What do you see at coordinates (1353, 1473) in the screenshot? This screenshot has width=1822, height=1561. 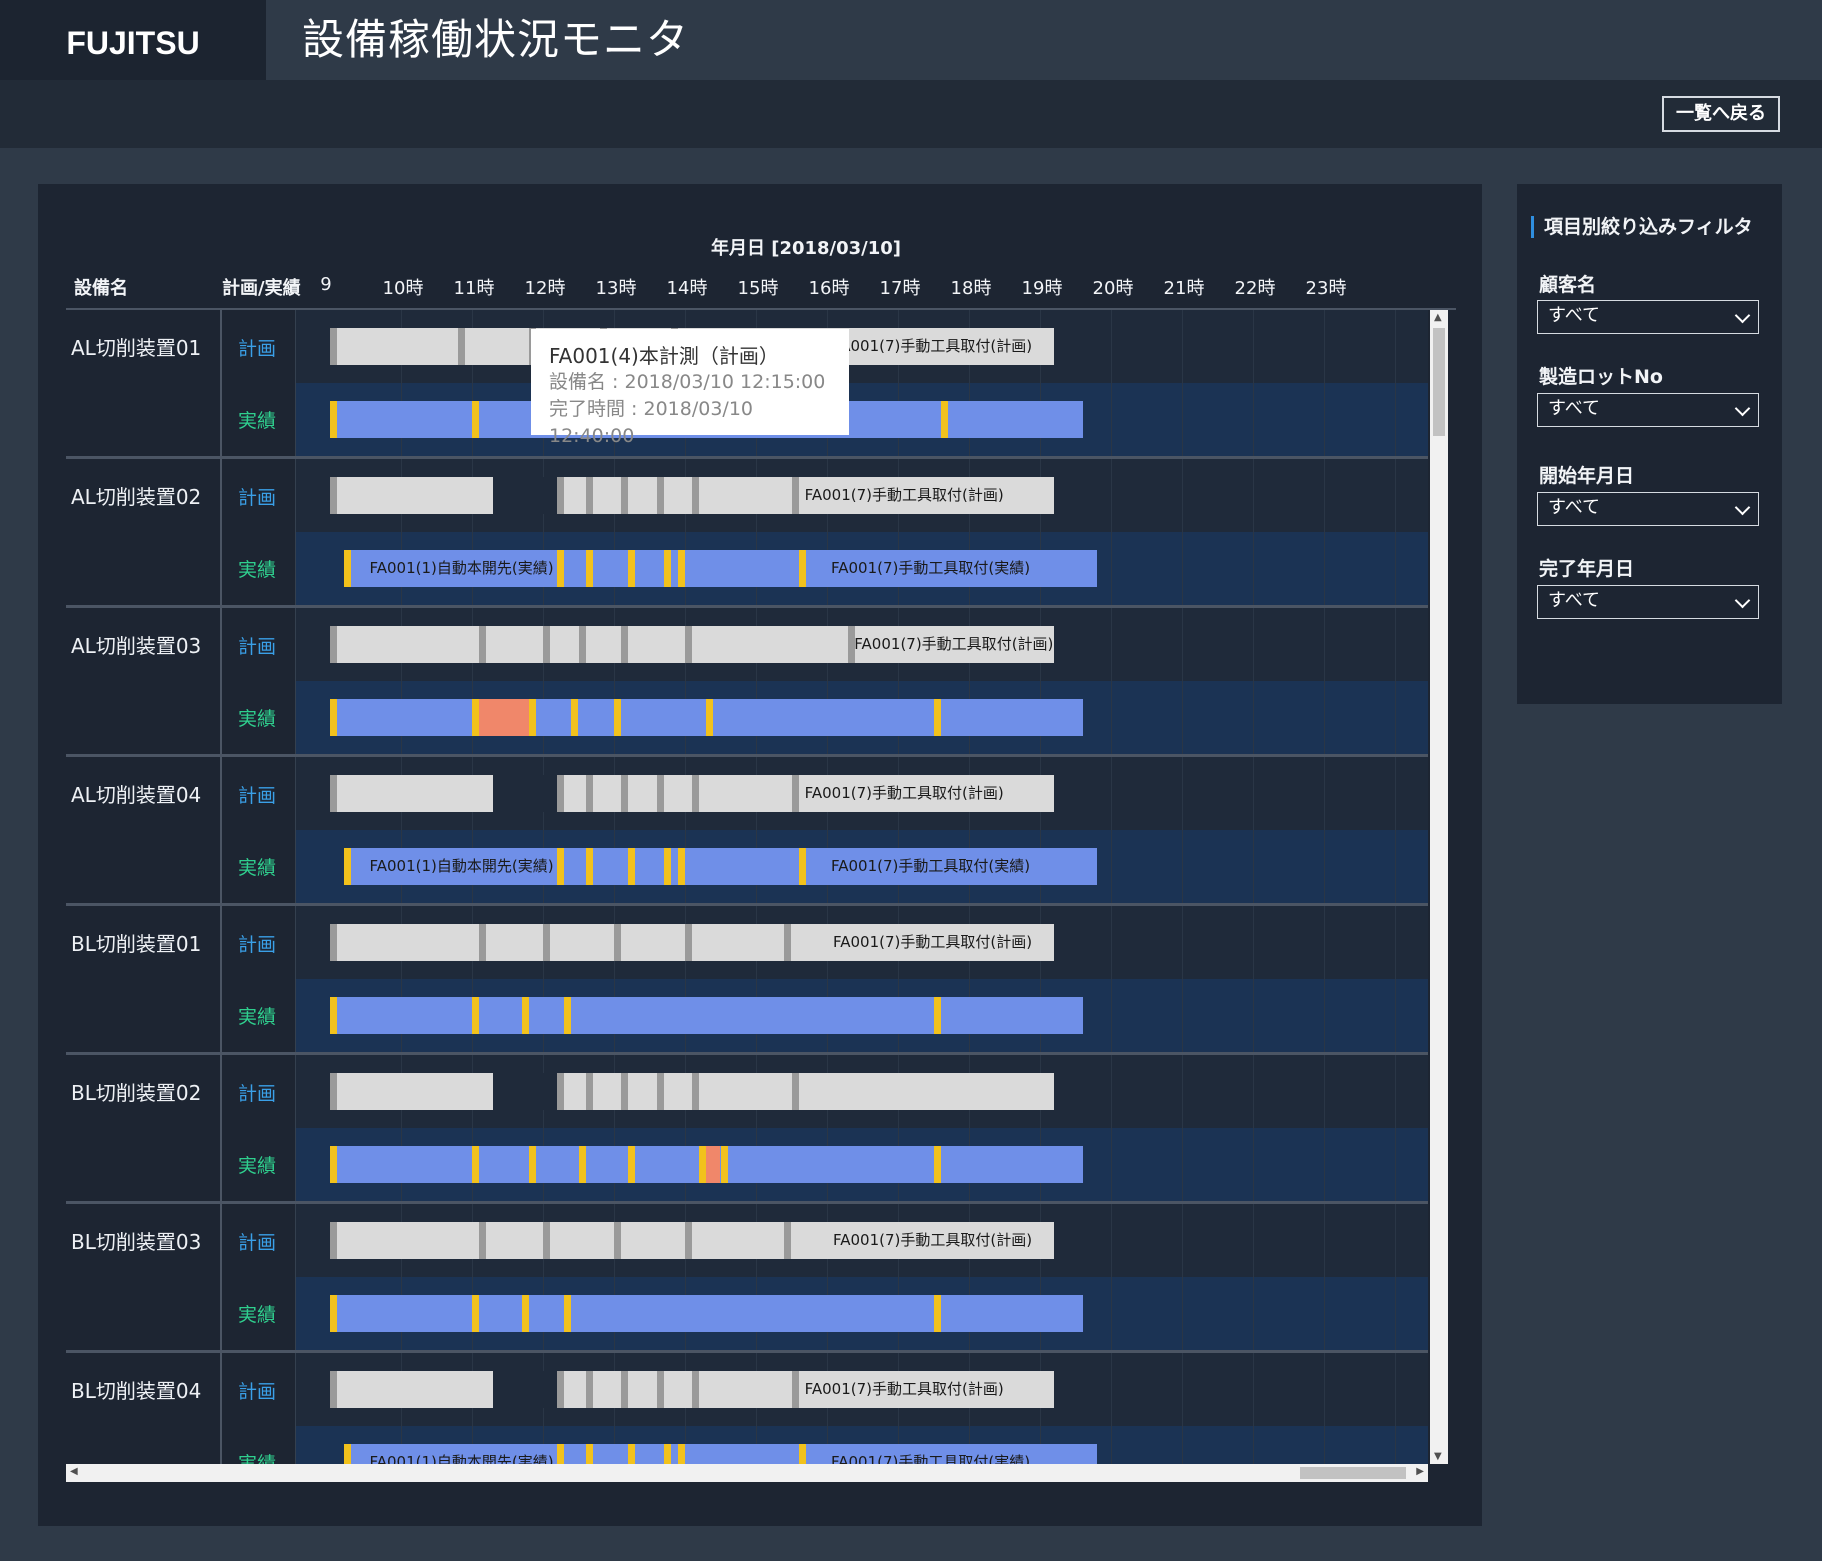 I see `horizontal-scroll-thumb` at bounding box center [1353, 1473].